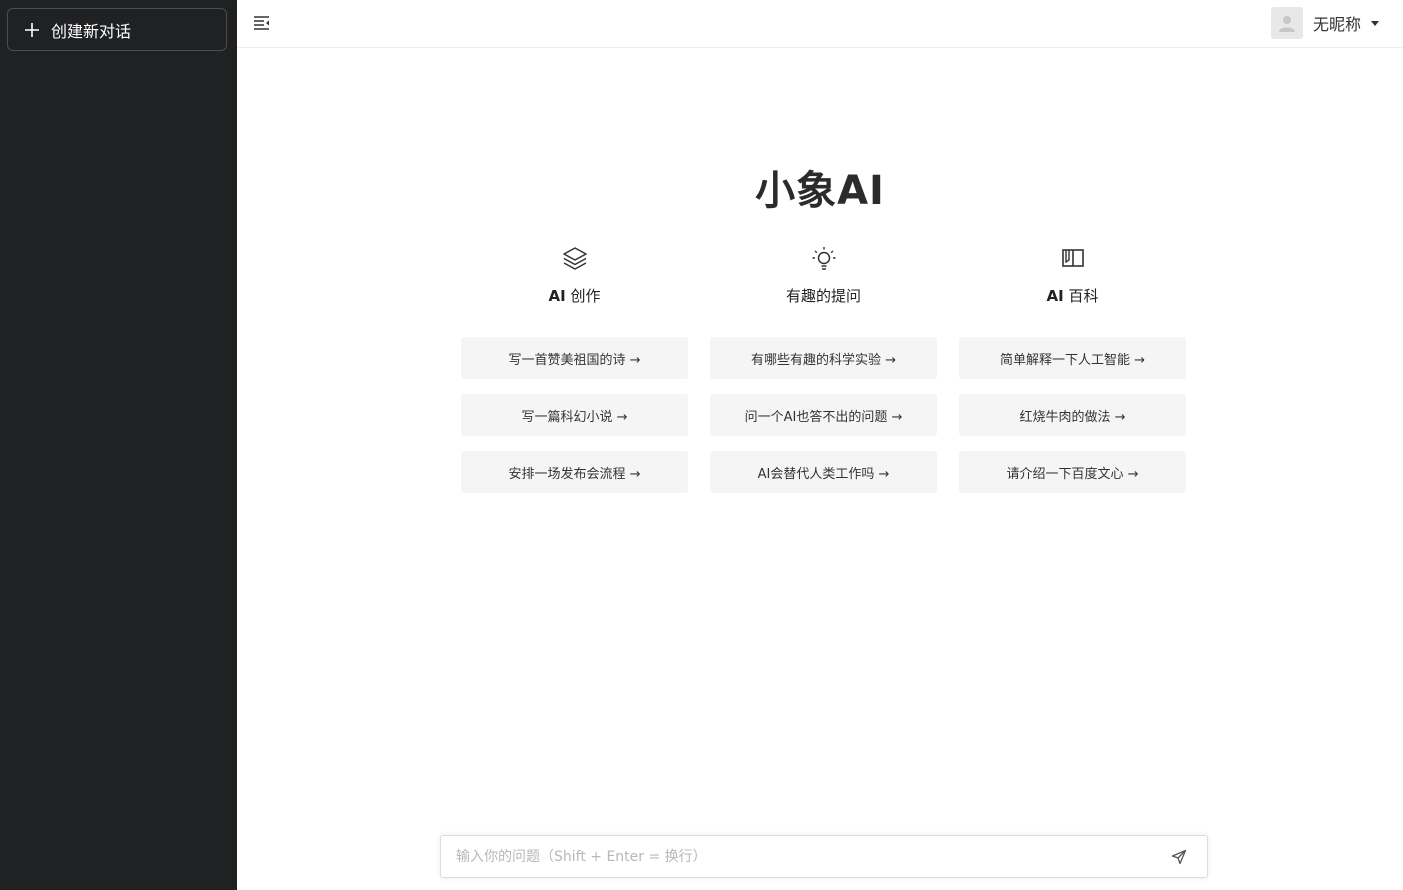 This screenshot has height=890, width=1403. Describe the element at coordinates (823, 472) in the screenshot. I see `suggestion-item: AI会替代人类工作吗 →` at that location.